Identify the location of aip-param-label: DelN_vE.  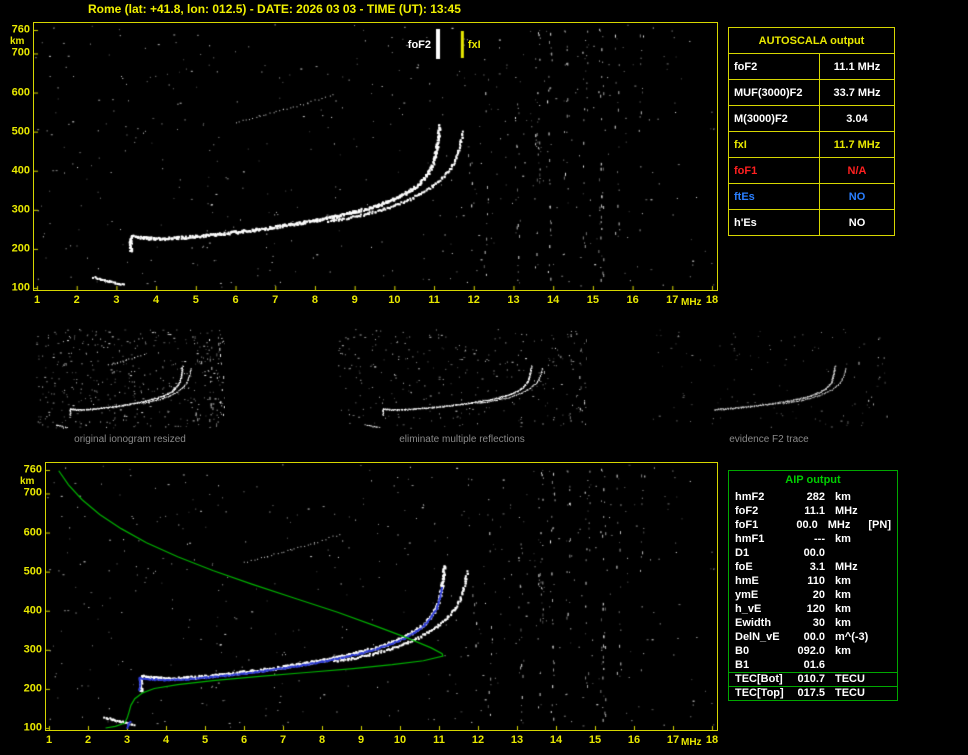
(757, 637).